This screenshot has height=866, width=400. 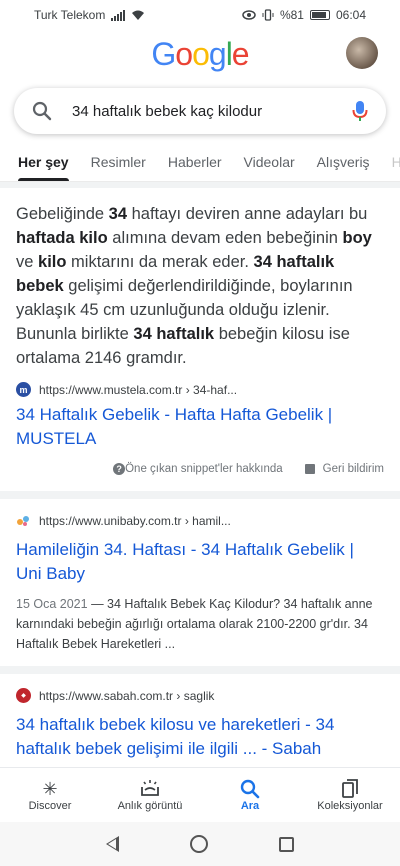 What do you see at coordinates (217, 54) in the screenshot?
I see `logo-letter: g` at bounding box center [217, 54].